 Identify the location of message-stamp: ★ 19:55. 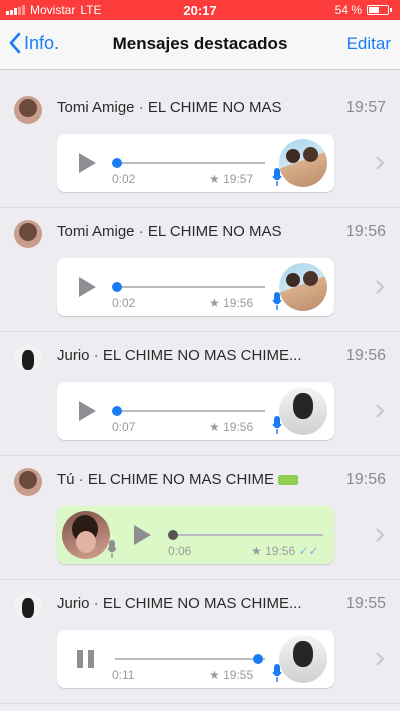
(231, 675).